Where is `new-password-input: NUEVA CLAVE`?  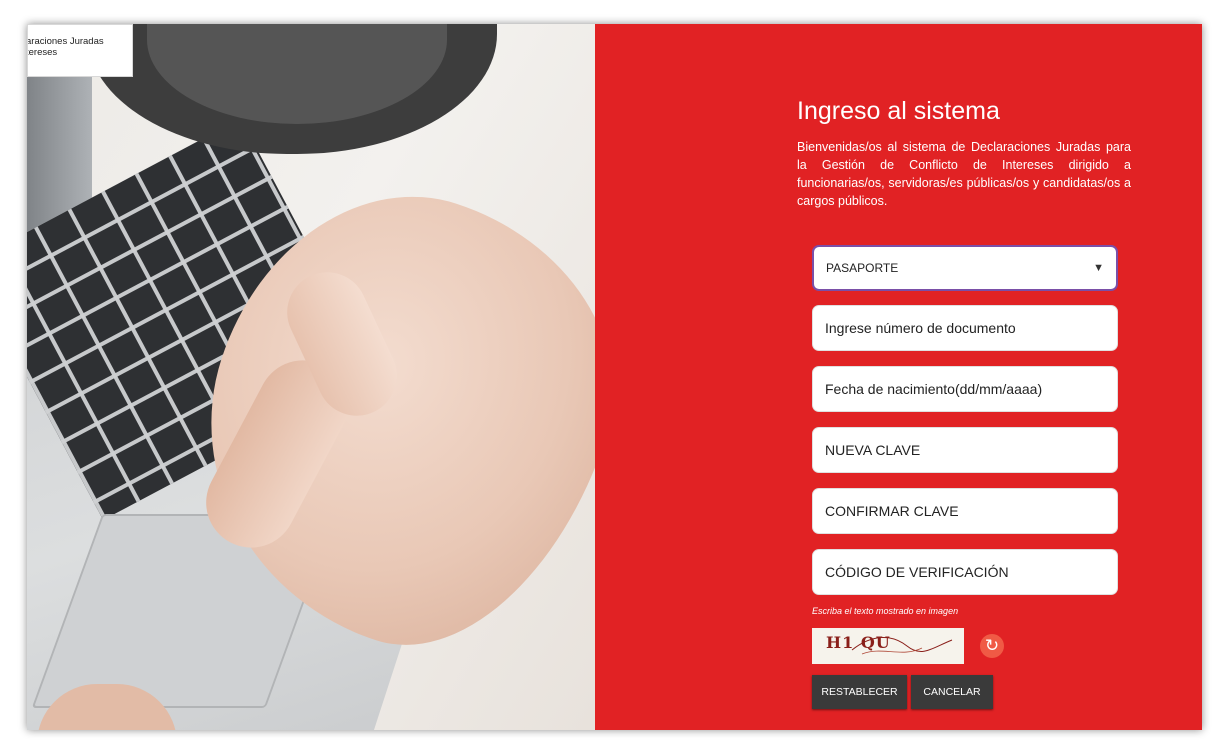
new-password-input: NUEVA CLAVE is located at coordinates (965, 450).